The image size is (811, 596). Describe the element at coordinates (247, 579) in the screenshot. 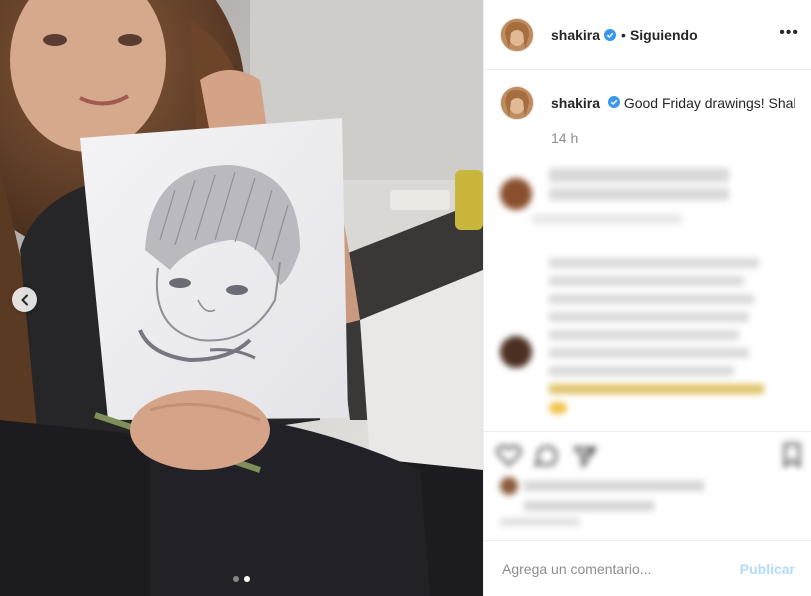

I see `carousel-dot-active` at that location.